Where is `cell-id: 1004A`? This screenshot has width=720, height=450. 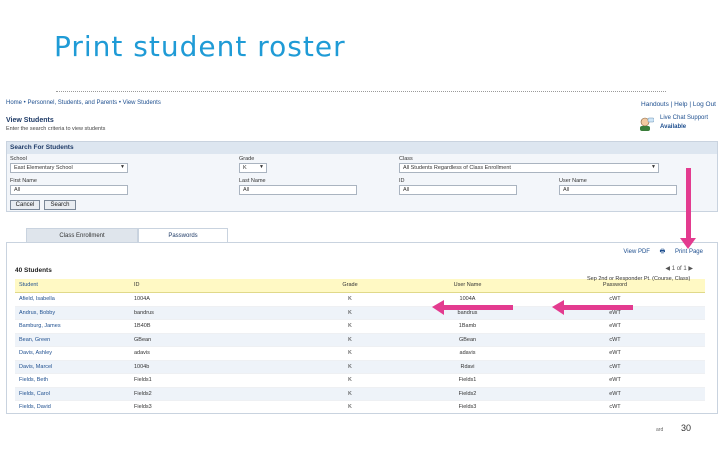
cell-id: 1004A is located at coordinates (142, 299).